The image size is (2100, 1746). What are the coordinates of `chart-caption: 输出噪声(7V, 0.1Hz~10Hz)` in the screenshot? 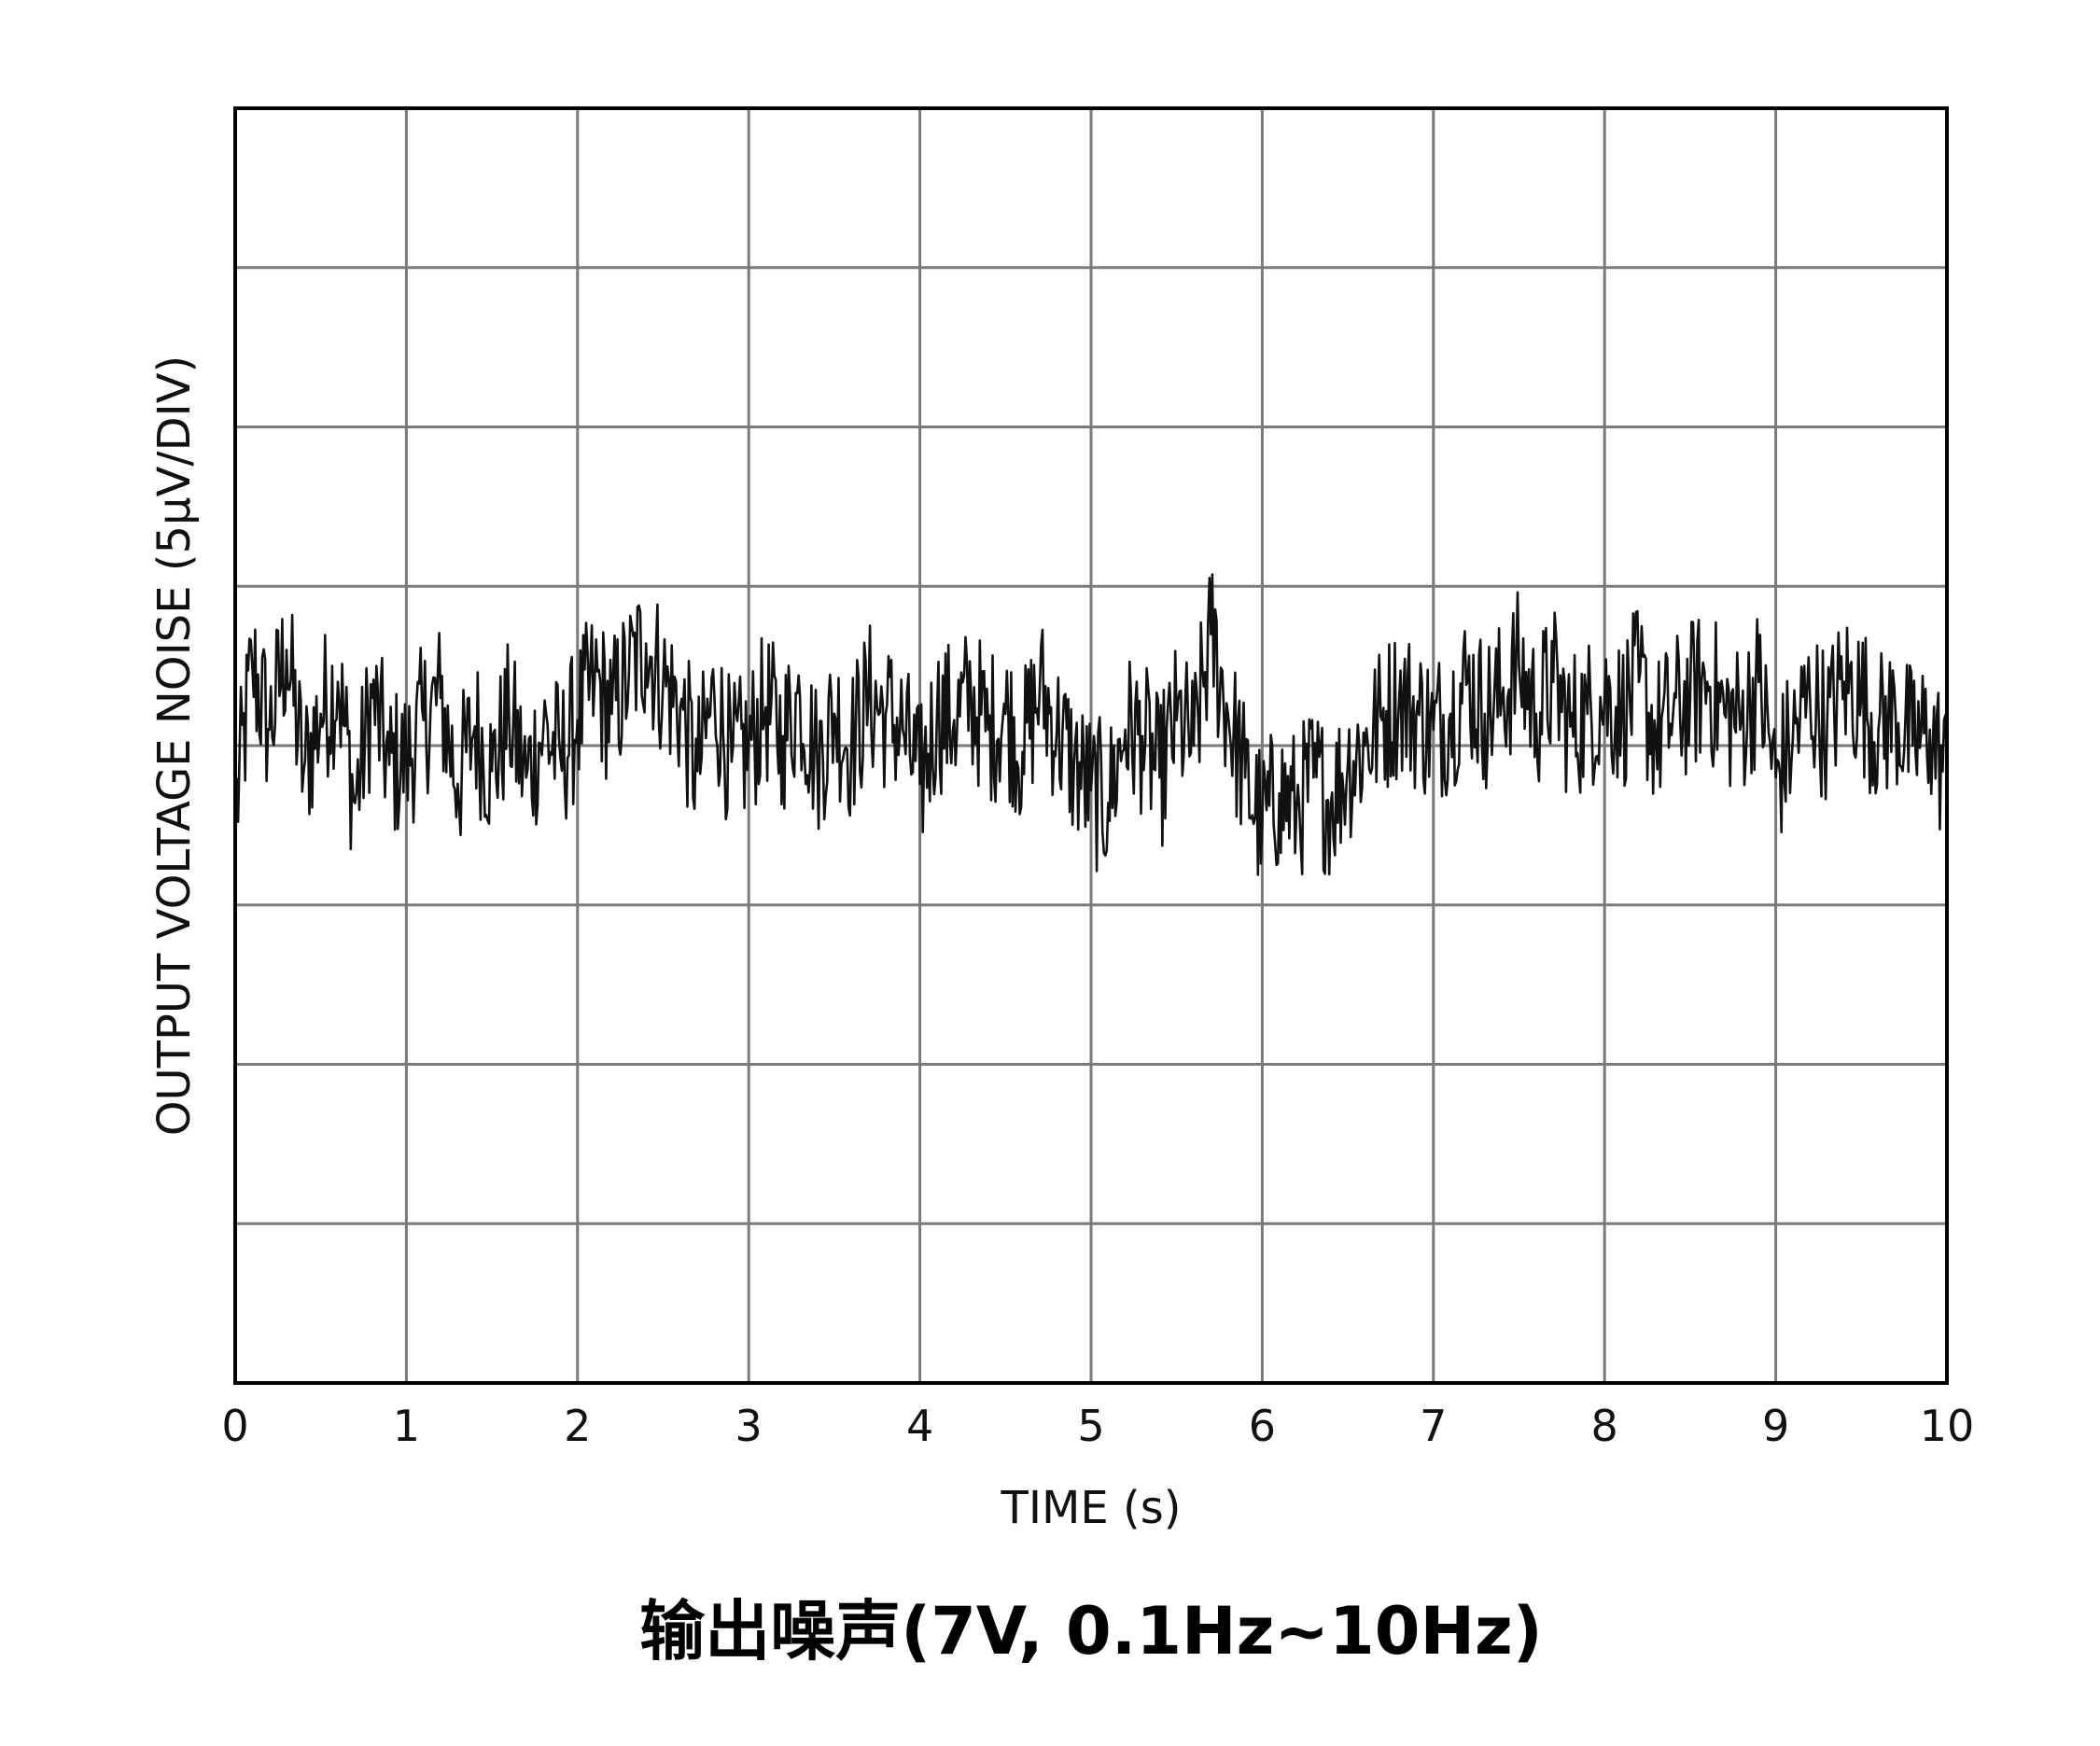 It's located at (1091, 1631).